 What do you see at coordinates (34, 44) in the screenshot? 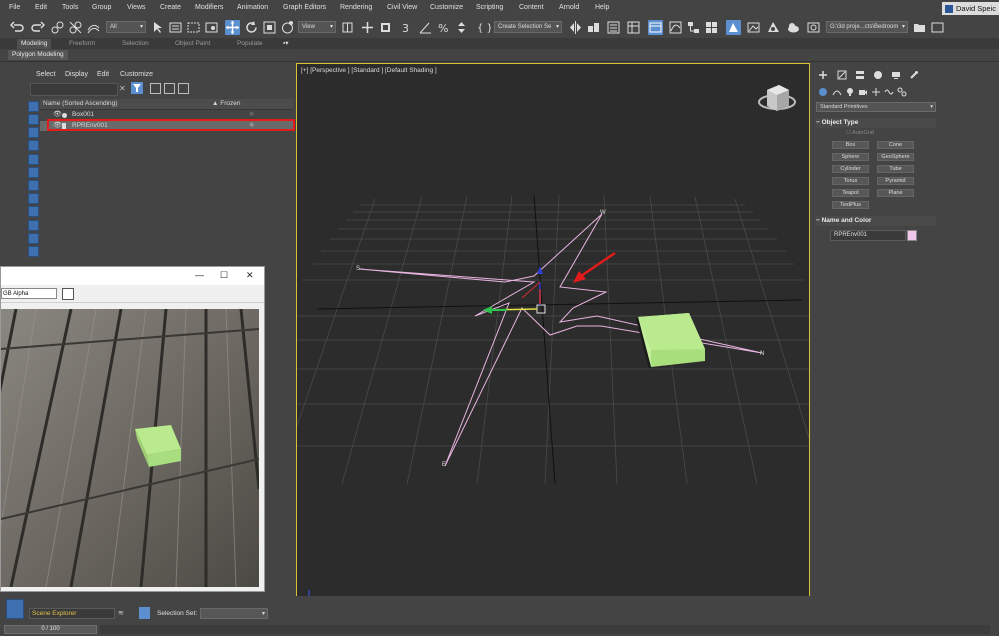
I see `tab-modeling: Modeling` at bounding box center [34, 44].